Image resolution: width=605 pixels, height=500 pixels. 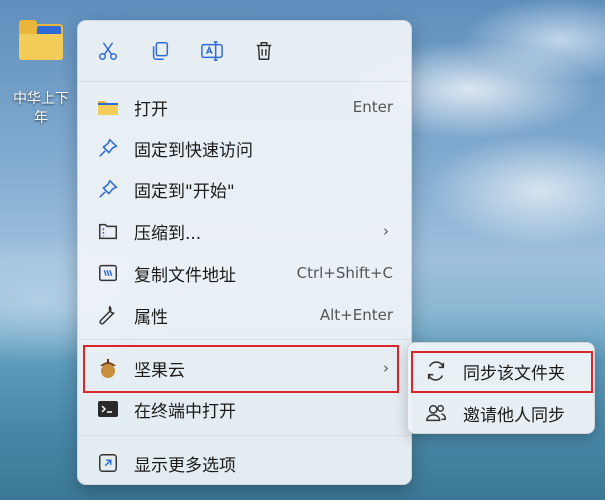 What do you see at coordinates (185, 275) in the screenshot?
I see `menu-item-label: 复制文件地址` at bounding box center [185, 275].